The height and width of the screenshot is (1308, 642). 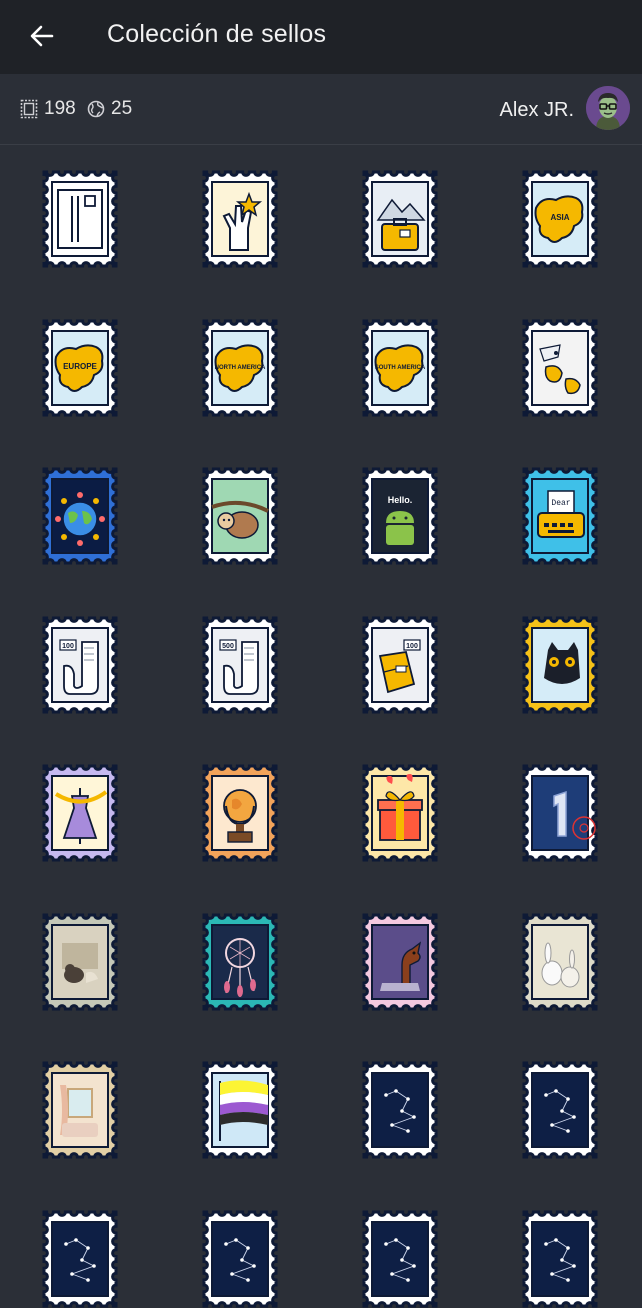 What do you see at coordinates (122, 108) in the screenshot?
I see `country-count-value: 25` at bounding box center [122, 108].